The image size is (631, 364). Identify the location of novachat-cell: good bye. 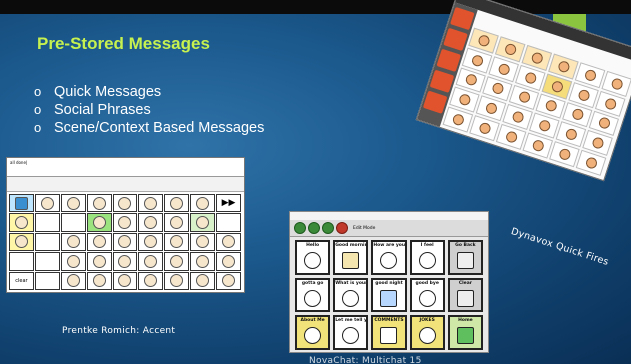
(427, 295).